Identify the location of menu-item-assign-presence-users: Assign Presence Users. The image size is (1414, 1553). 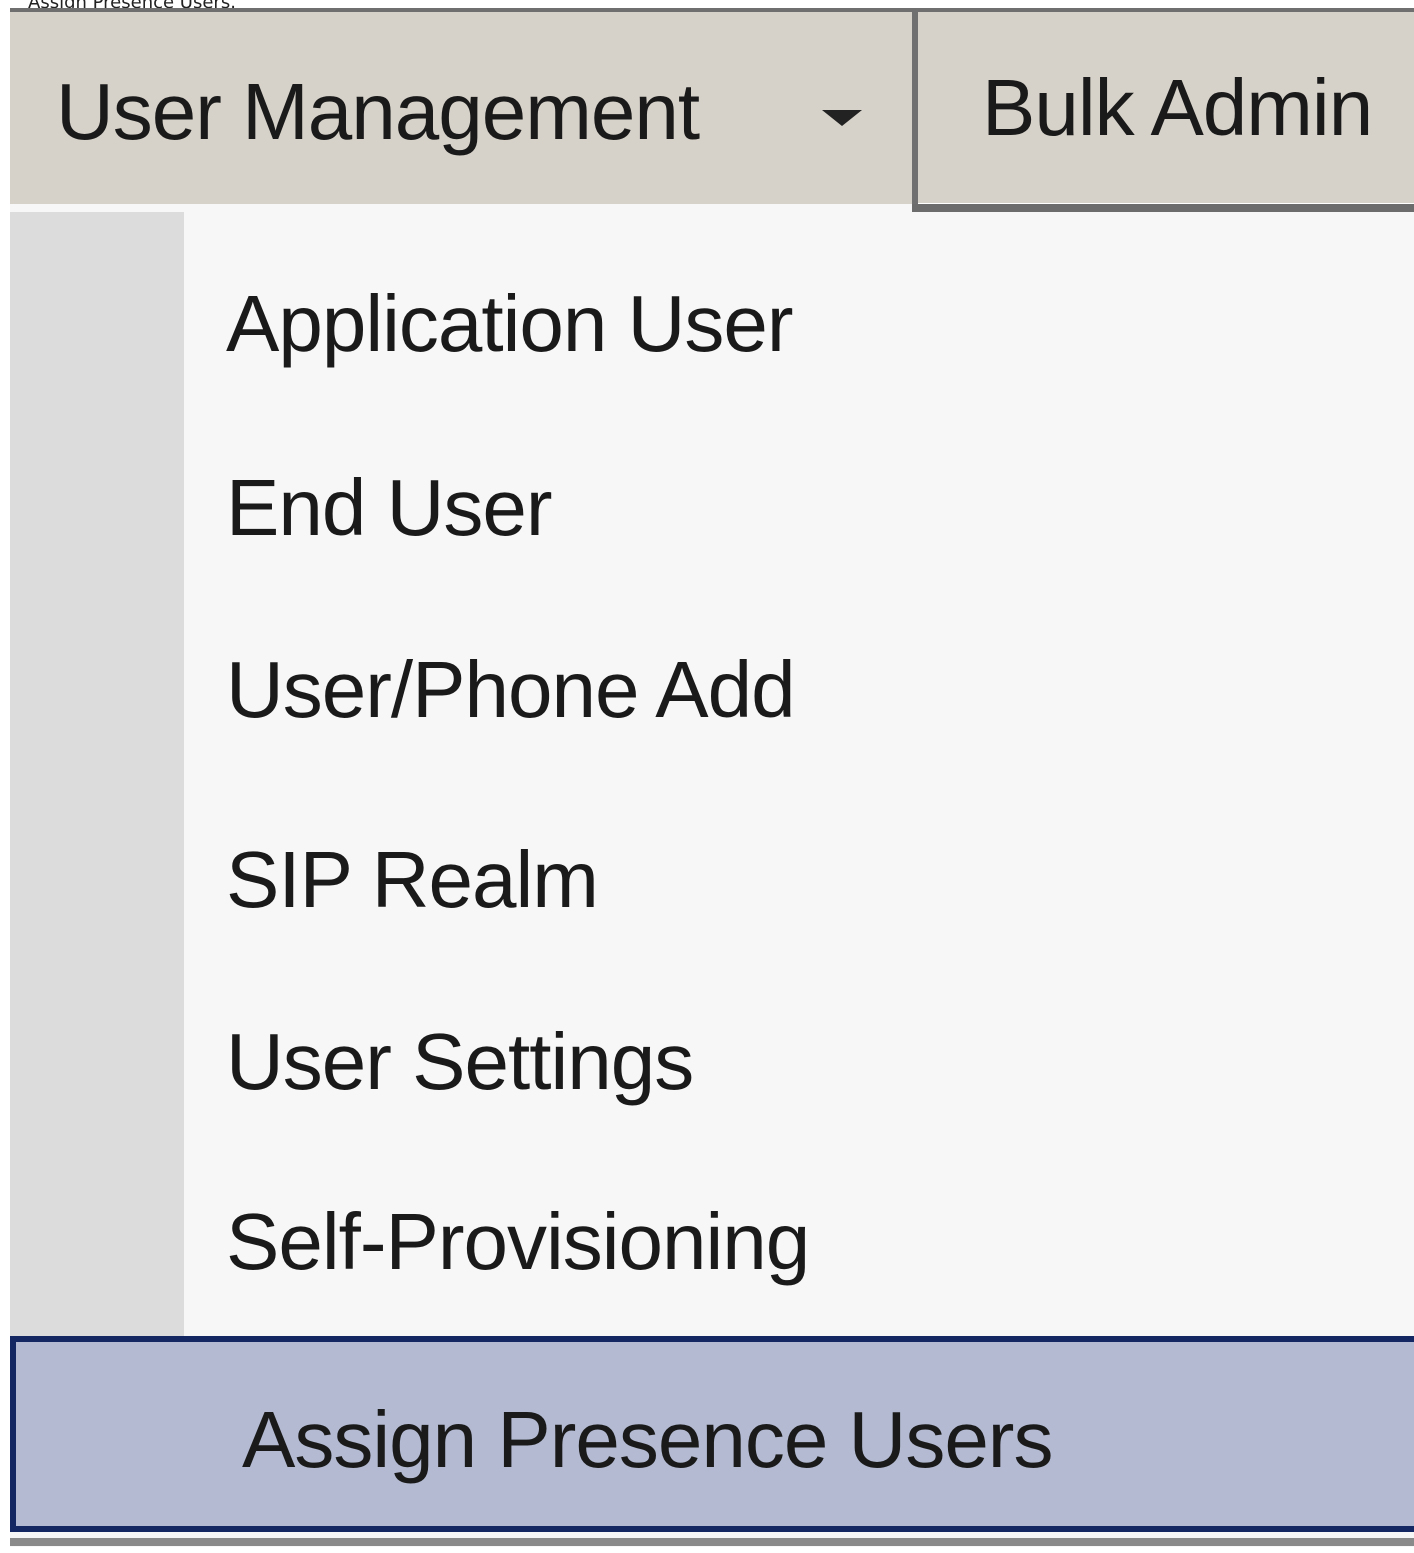
(712, 1434).